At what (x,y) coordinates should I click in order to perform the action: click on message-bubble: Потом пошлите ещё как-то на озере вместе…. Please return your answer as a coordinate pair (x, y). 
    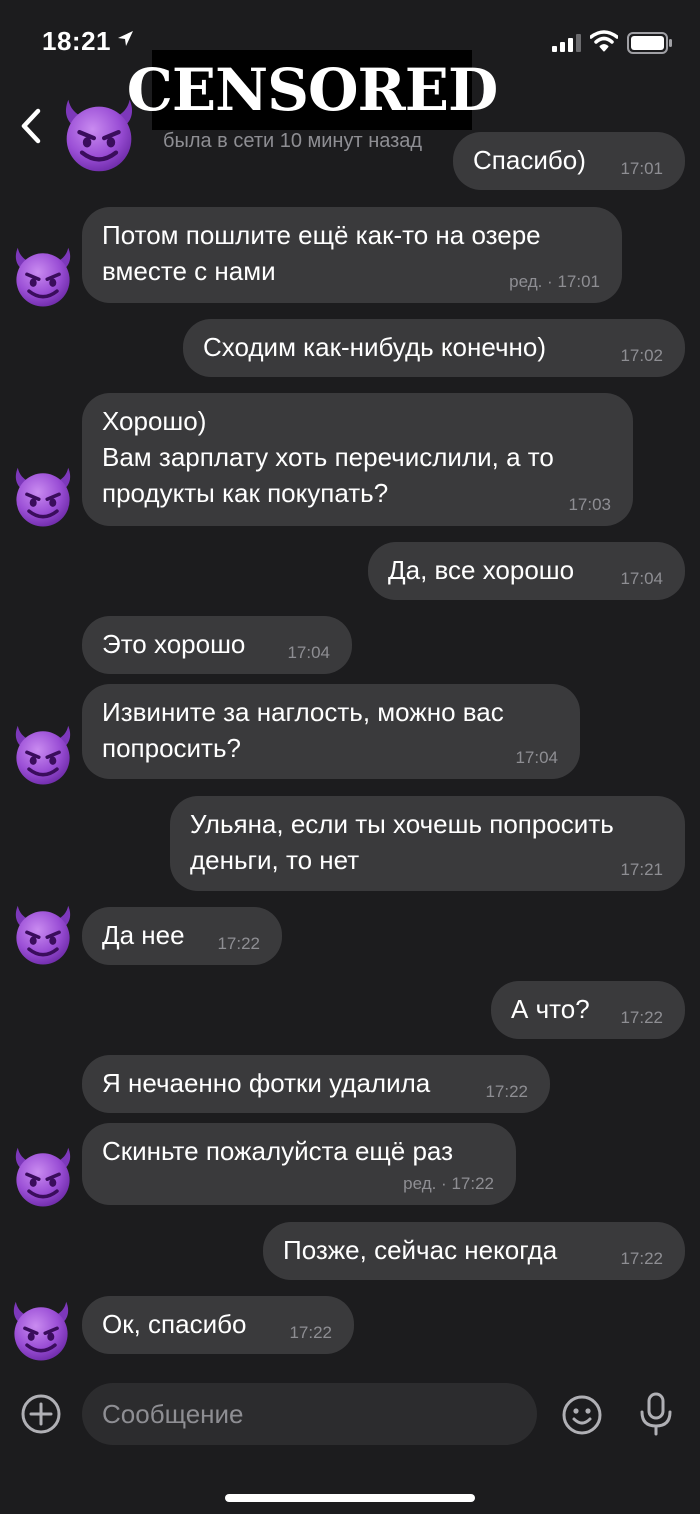
    Looking at the image, I should click on (352, 255).